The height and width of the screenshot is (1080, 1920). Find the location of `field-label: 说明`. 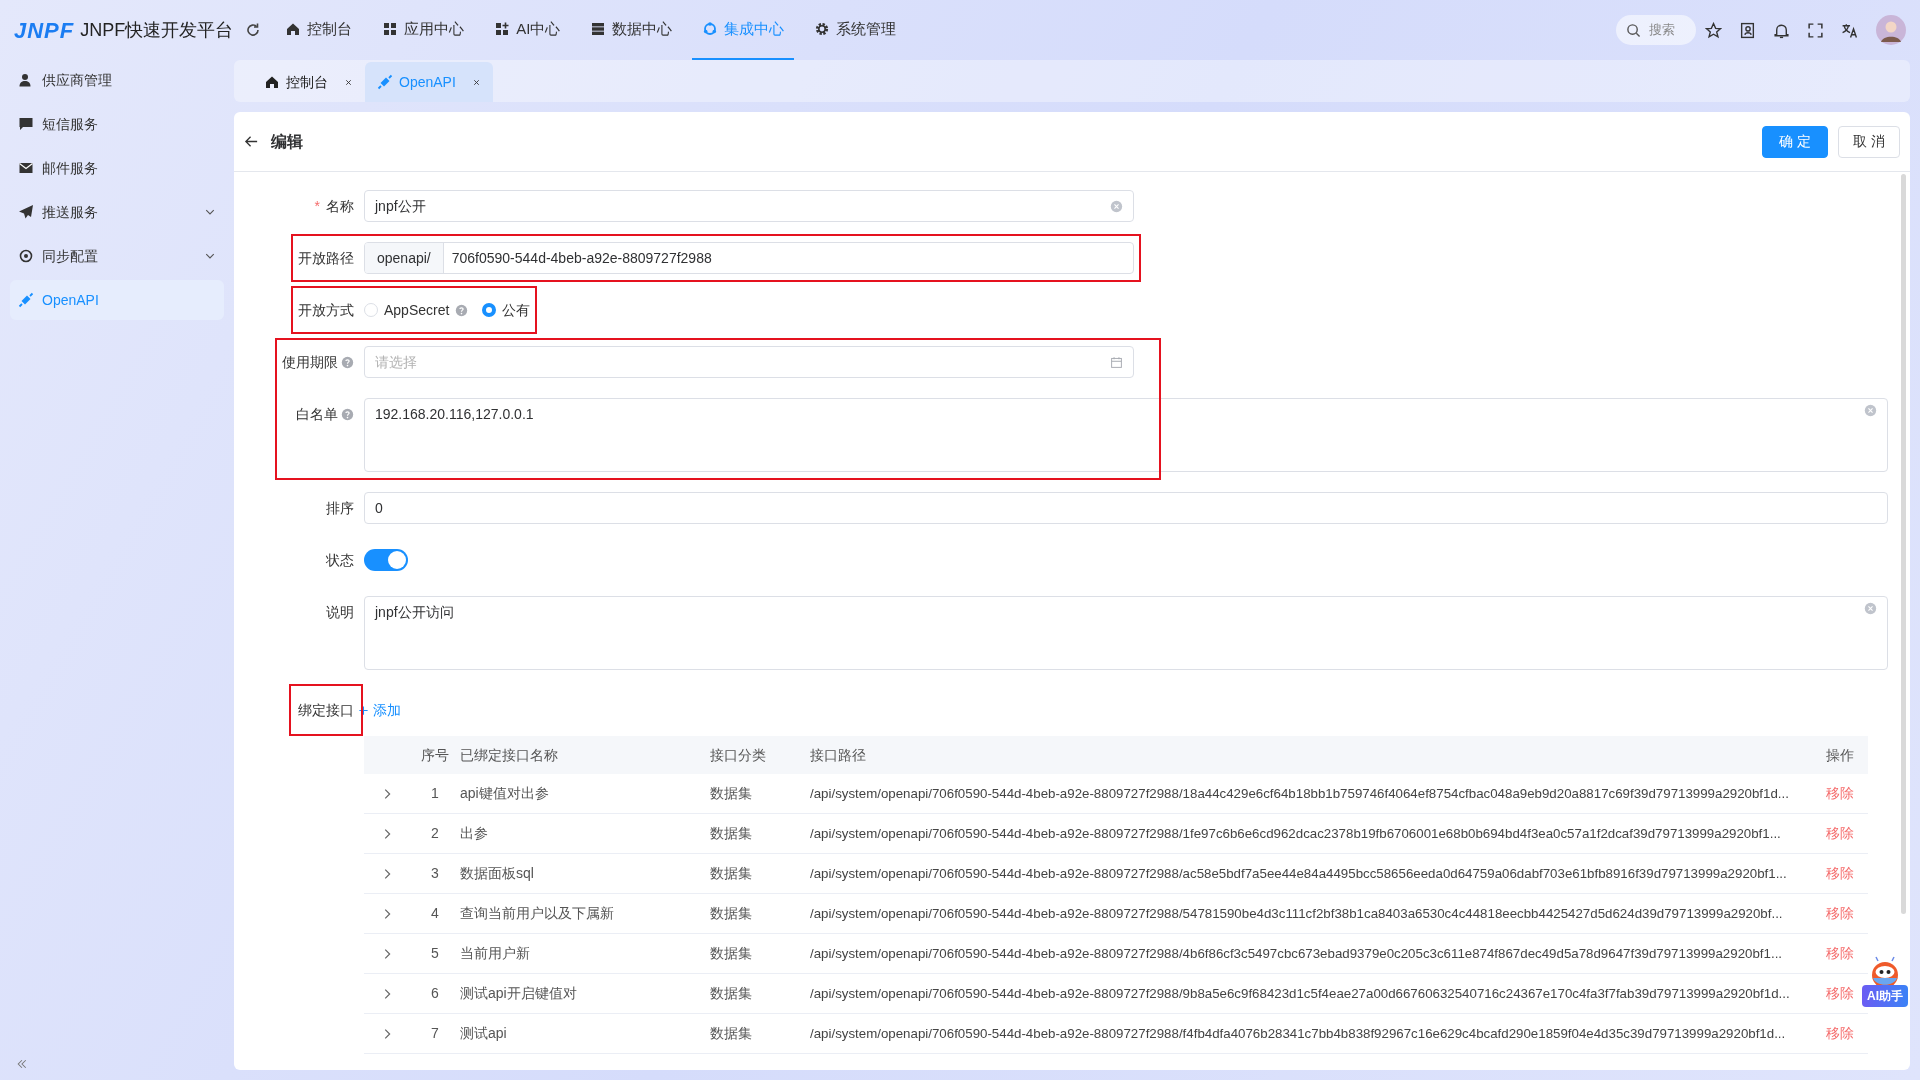

field-label: 说明 is located at coordinates (340, 612).